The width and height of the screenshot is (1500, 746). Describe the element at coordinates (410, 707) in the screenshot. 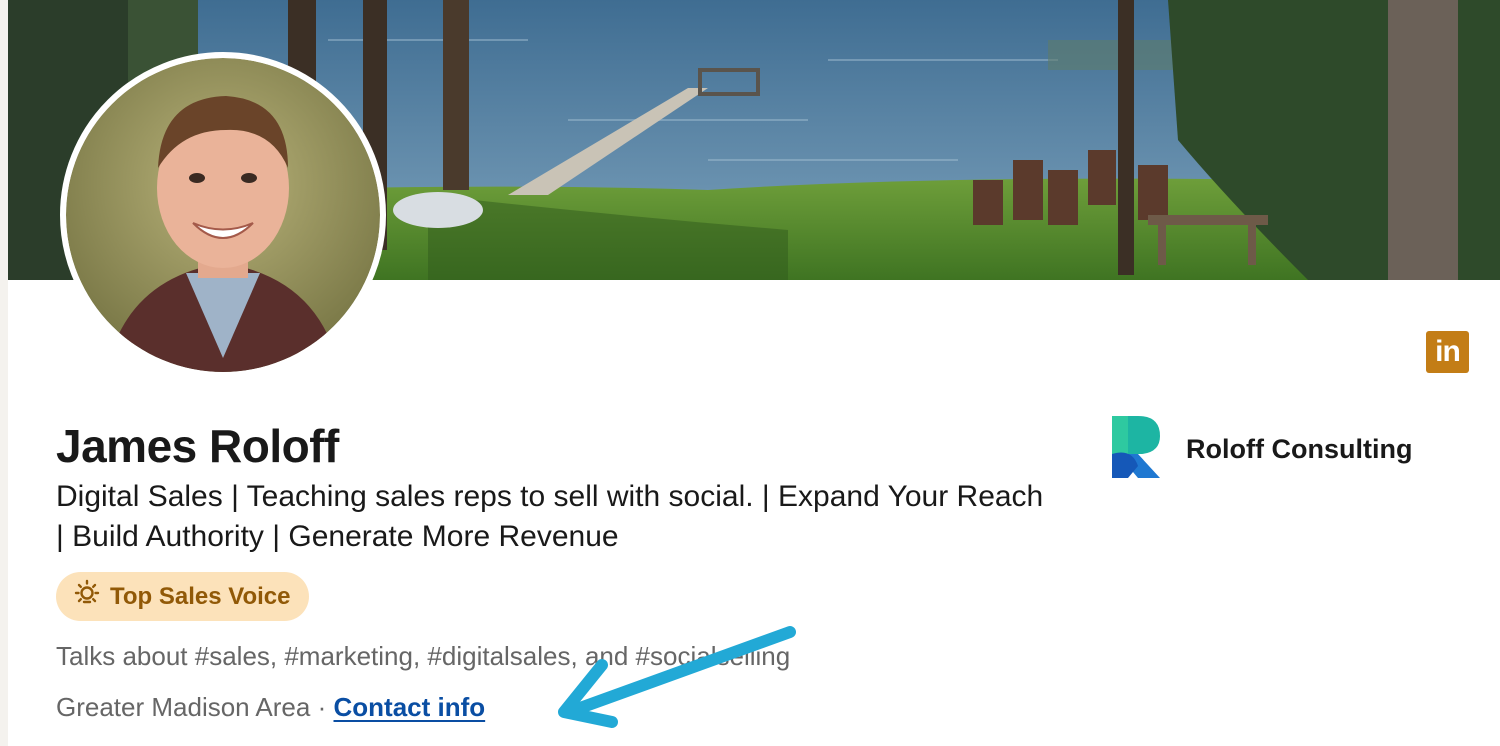

I see `contact-info-link: Contact info` at that location.